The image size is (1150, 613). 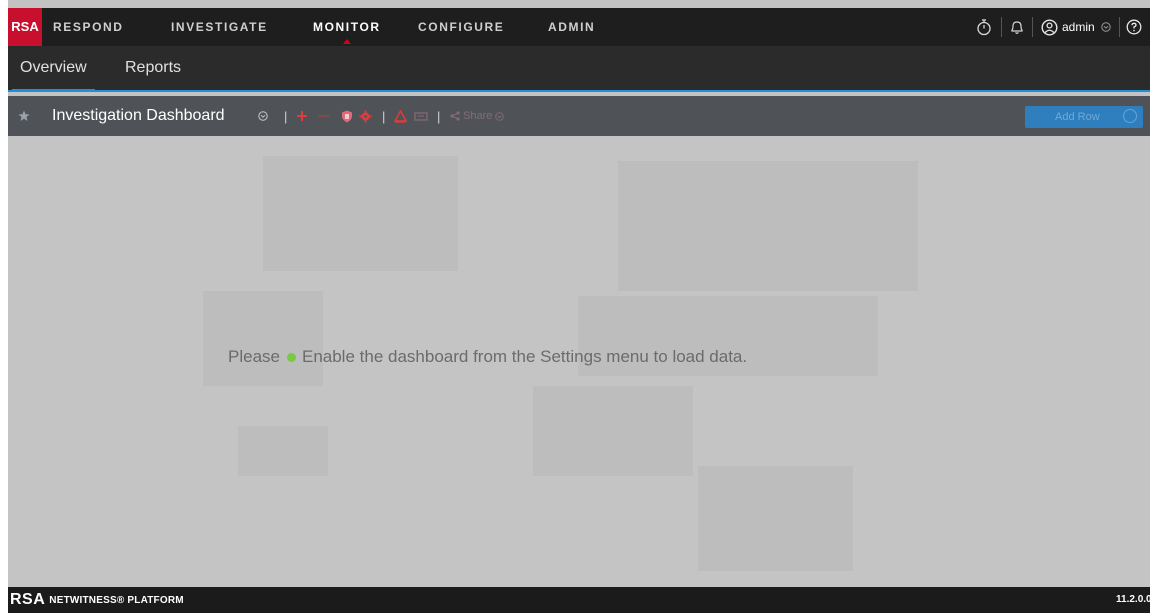 What do you see at coordinates (24, 116) in the screenshot?
I see `star-icon` at bounding box center [24, 116].